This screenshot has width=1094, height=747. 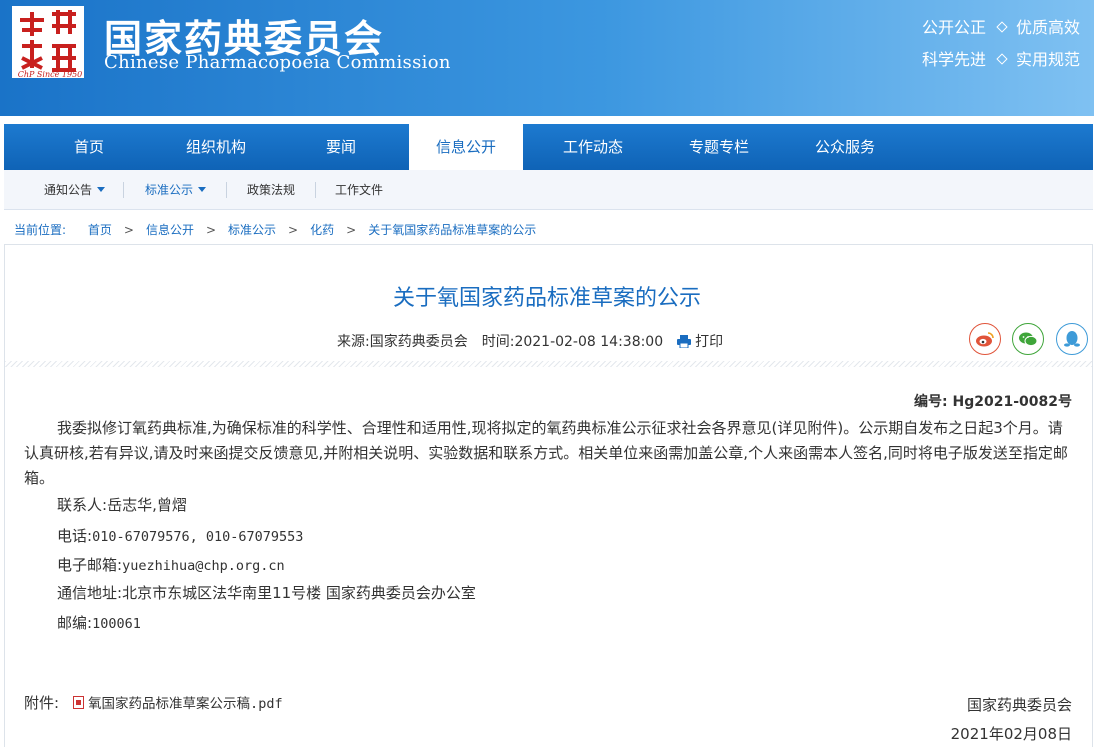 I want to click on contact-value: 岳志华,曾熠, so click(x=147, y=505).